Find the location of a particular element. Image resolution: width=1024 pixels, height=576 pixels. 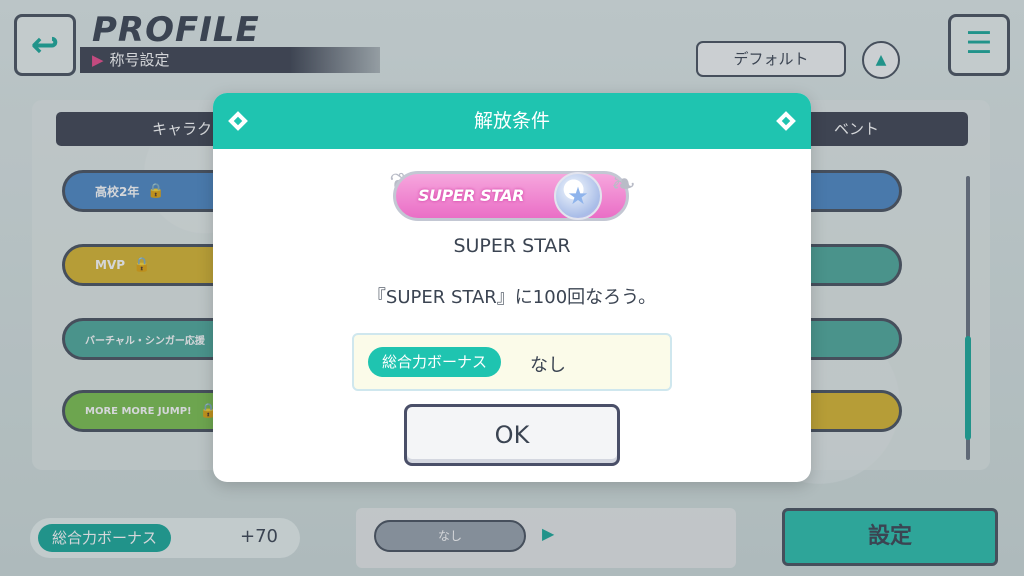

star-emblem-icon: ★ is located at coordinates (578, 196).